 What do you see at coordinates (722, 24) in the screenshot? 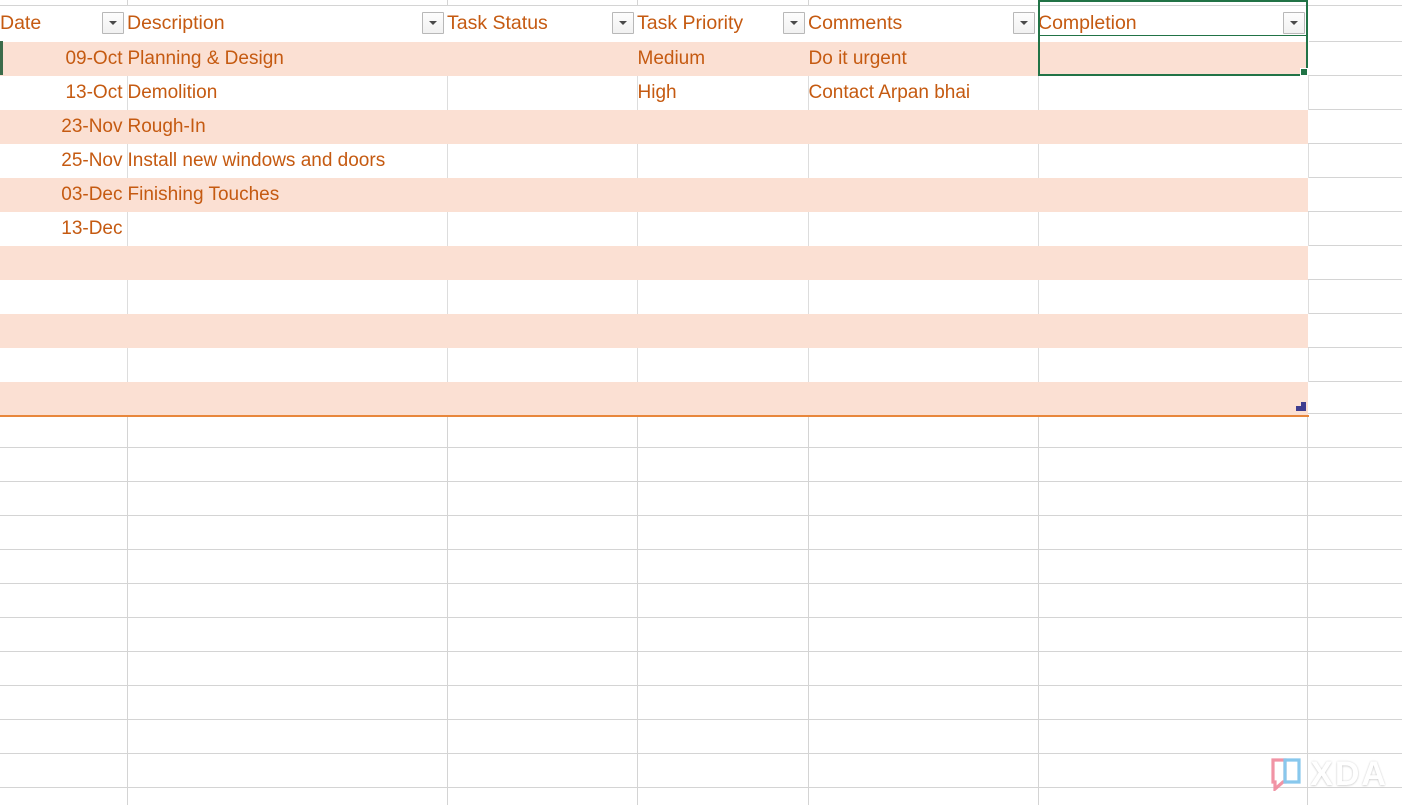
I see `column-header-priority: Task Priority` at bounding box center [722, 24].